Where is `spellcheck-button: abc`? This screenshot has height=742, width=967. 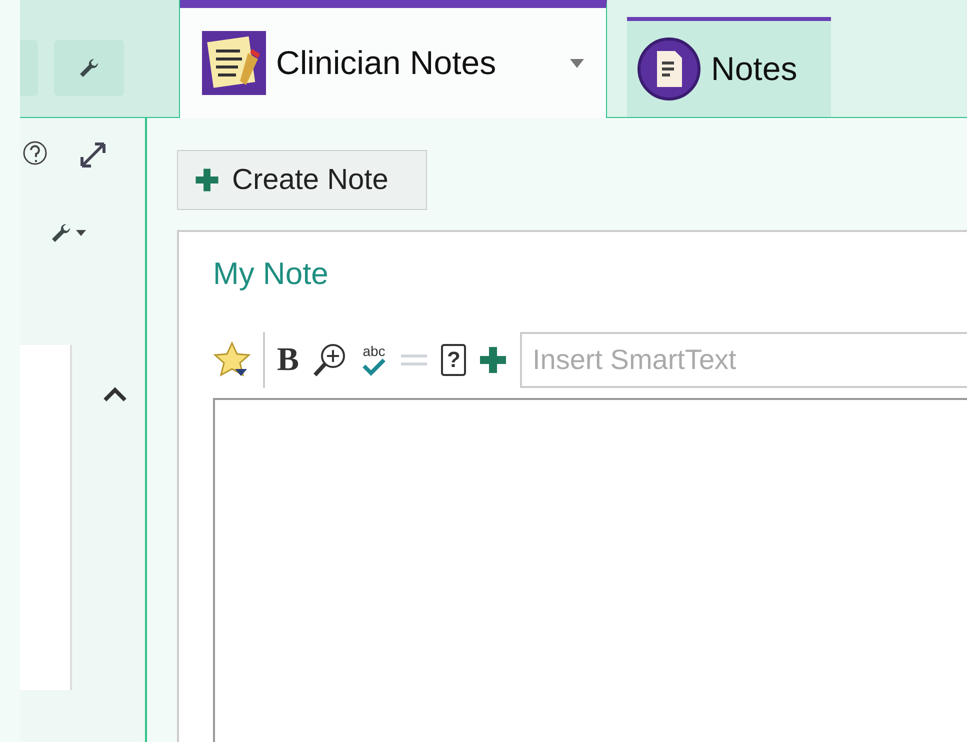 spellcheck-button: abc is located at coordinates (374, 360).